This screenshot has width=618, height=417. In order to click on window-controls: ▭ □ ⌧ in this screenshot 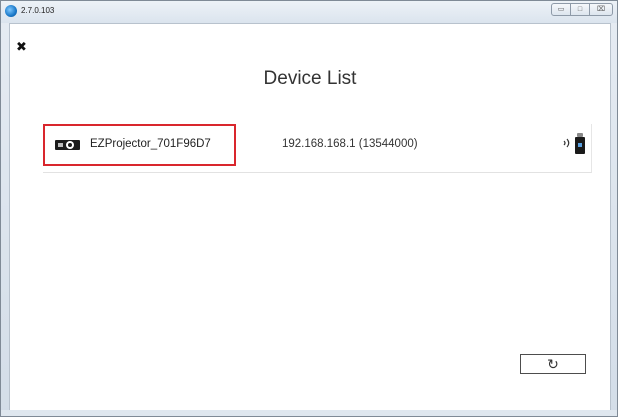, I will do `click(582, 9)`.